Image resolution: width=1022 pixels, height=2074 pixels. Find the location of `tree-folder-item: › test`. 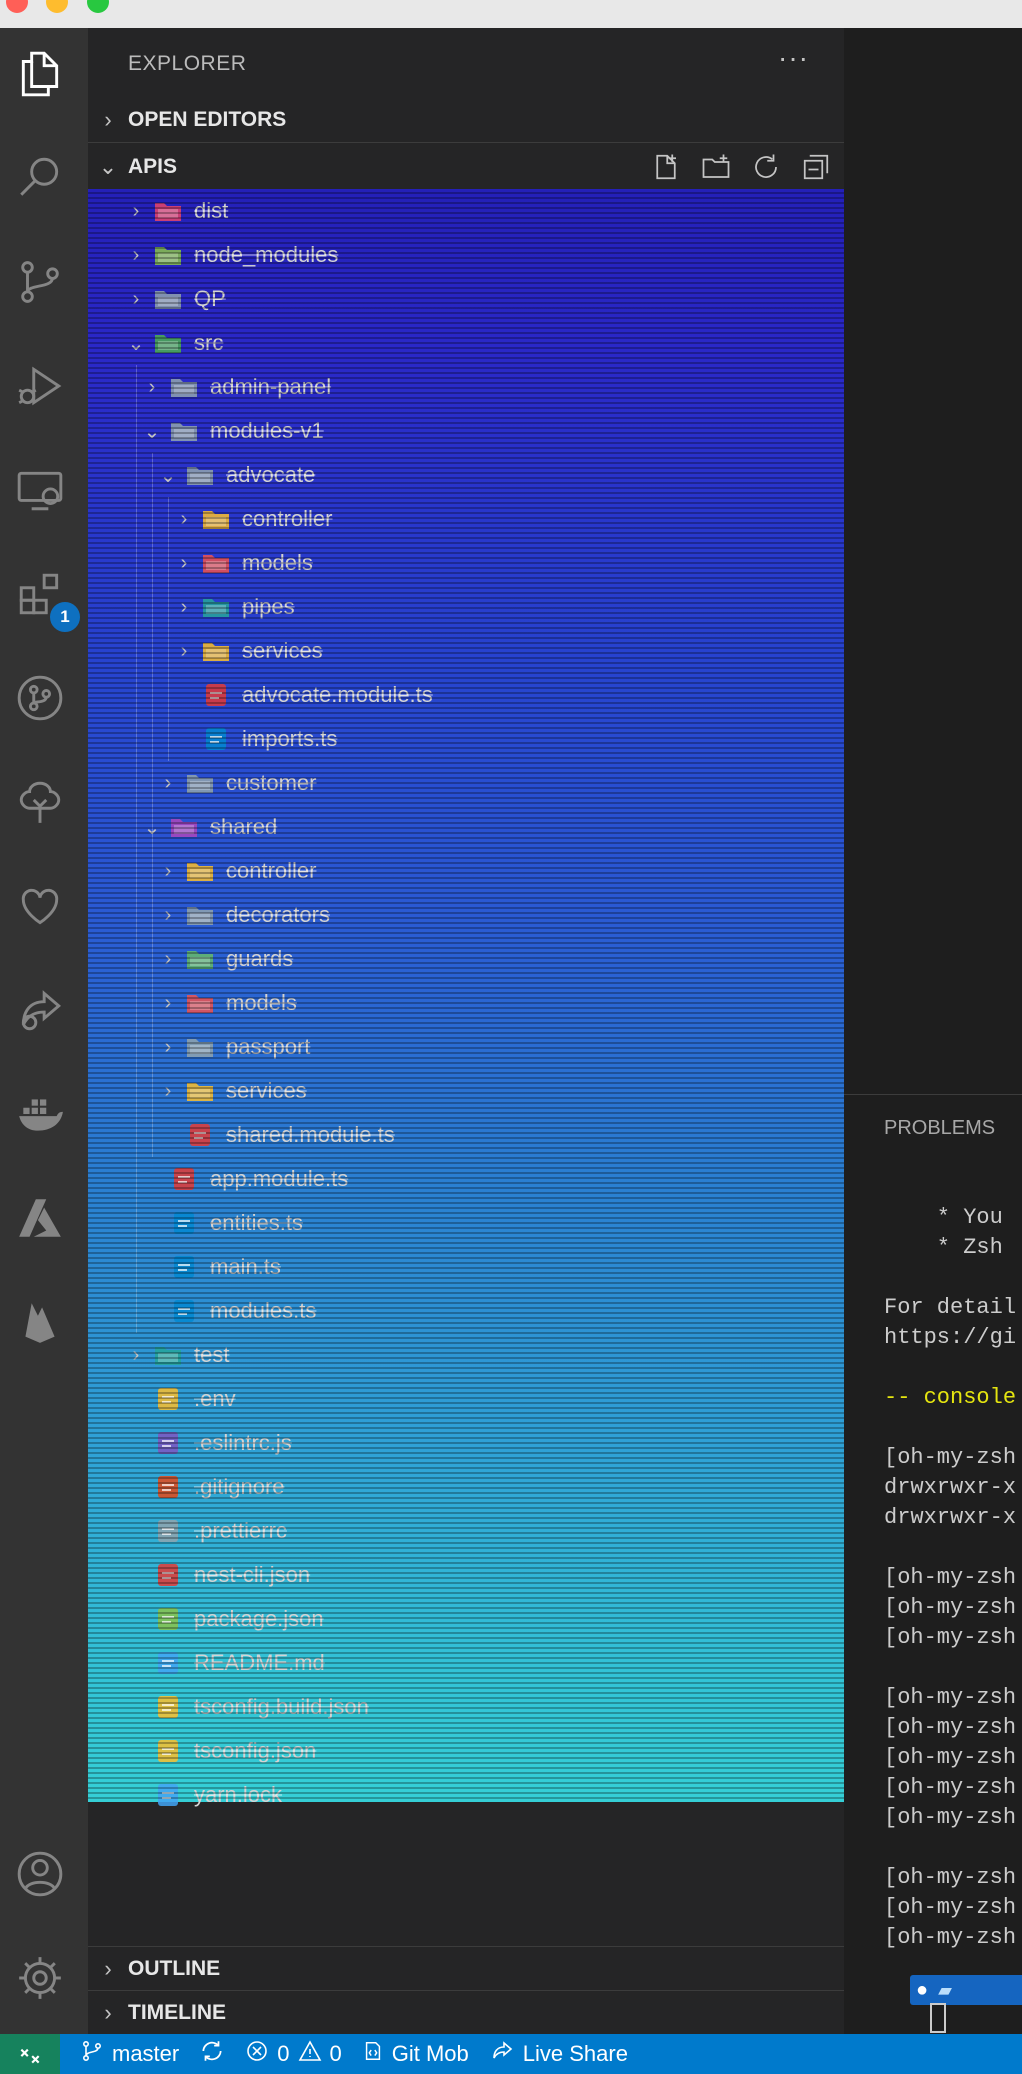

tree-folder-item: › test is located at coordinates (485, 1355).